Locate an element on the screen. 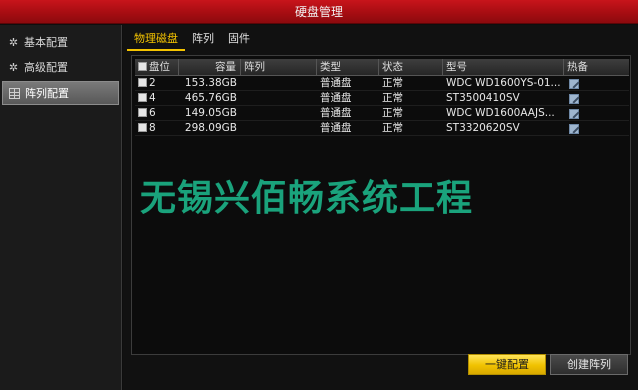 The width and height of the screenshot is (638, 390). table-row: 4 465.76GB 普通盘 正常 ST3500410SV is located at coordinates (382, 98).